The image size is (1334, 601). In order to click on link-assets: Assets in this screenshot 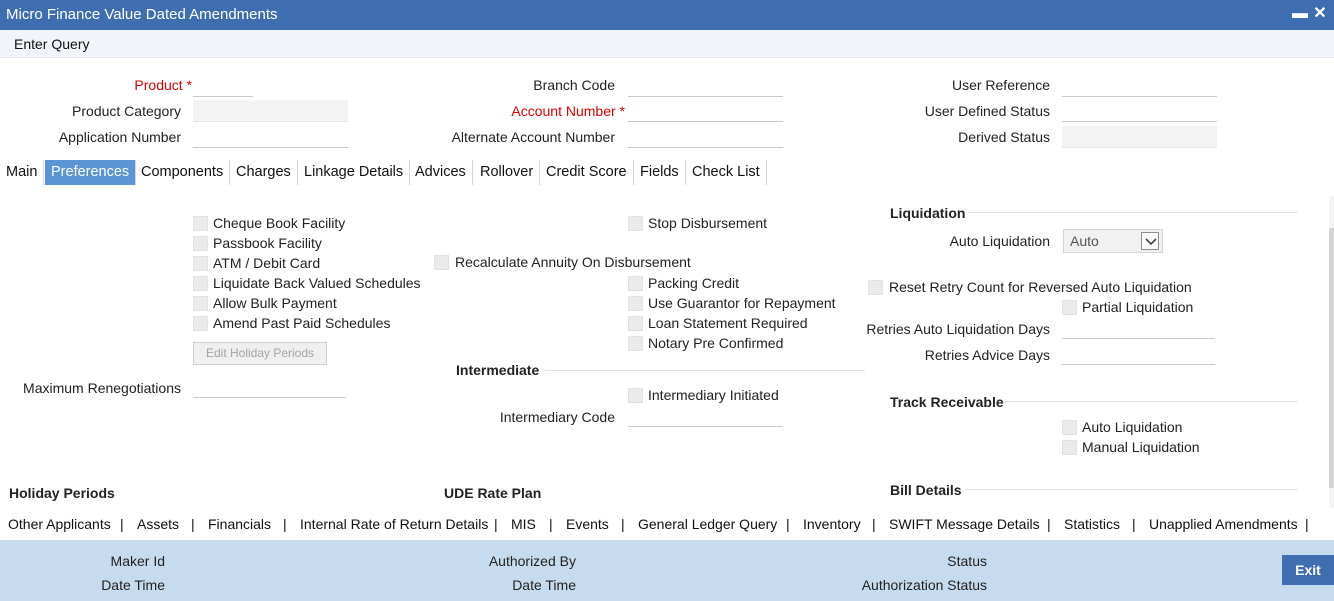, I will do `click(158, 524)`.